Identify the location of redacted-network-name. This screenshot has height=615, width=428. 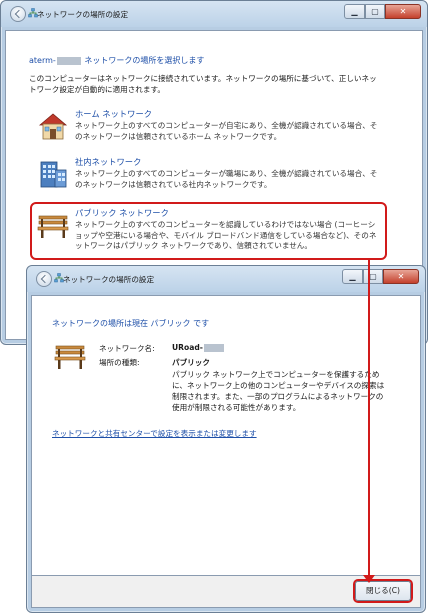
(68, 60).